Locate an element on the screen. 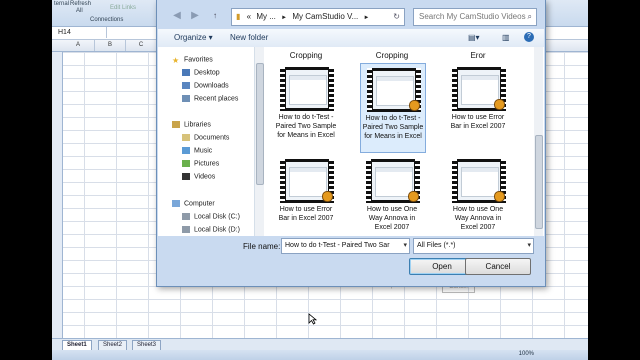  libraries-icon is located at coordinates (176, 124).